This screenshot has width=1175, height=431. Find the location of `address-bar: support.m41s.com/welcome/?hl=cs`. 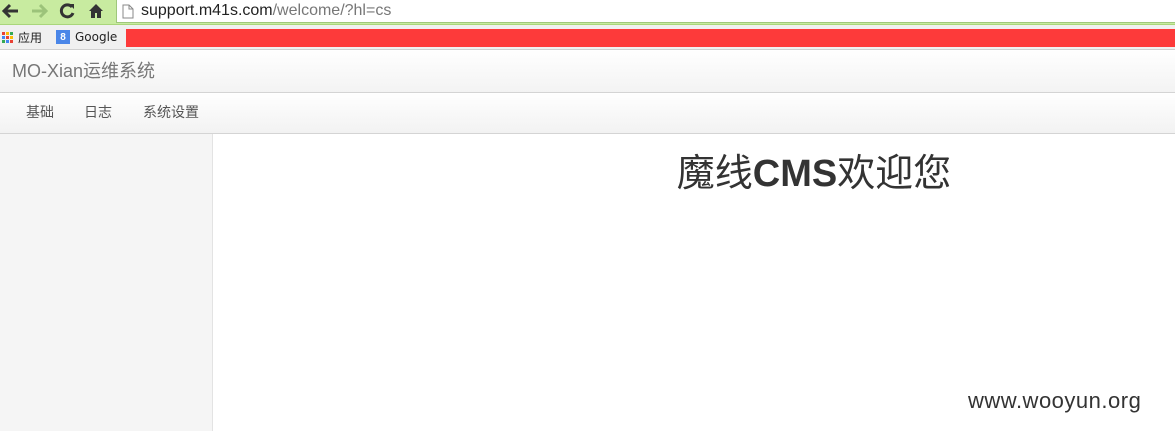

address-bar: support.m41s.com/welcome/?hl=cs is located at coordinates (645, 11).